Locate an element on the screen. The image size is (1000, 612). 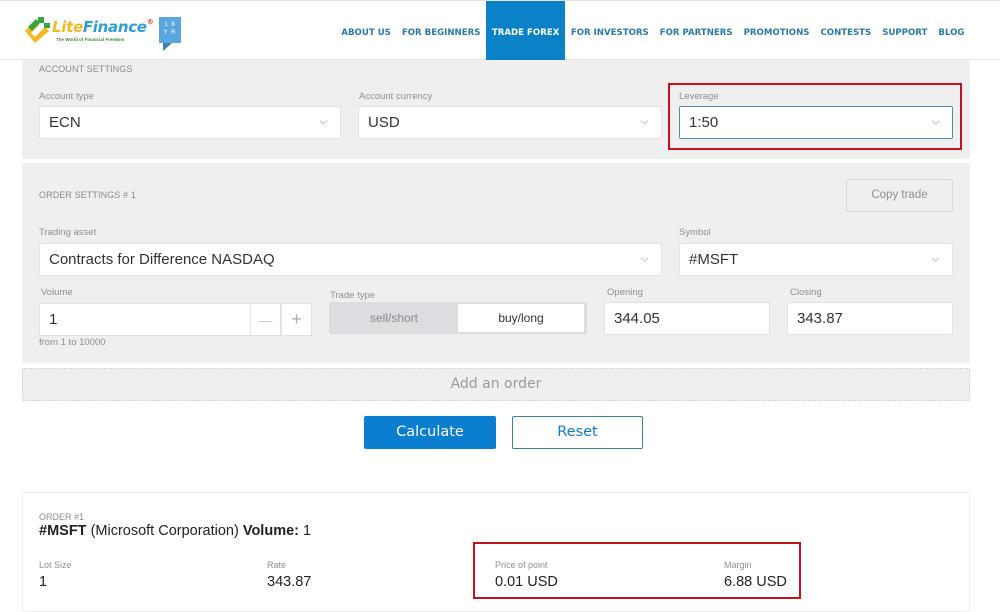
nav-contests: CONTESTS is located at coordinates (846, 31).